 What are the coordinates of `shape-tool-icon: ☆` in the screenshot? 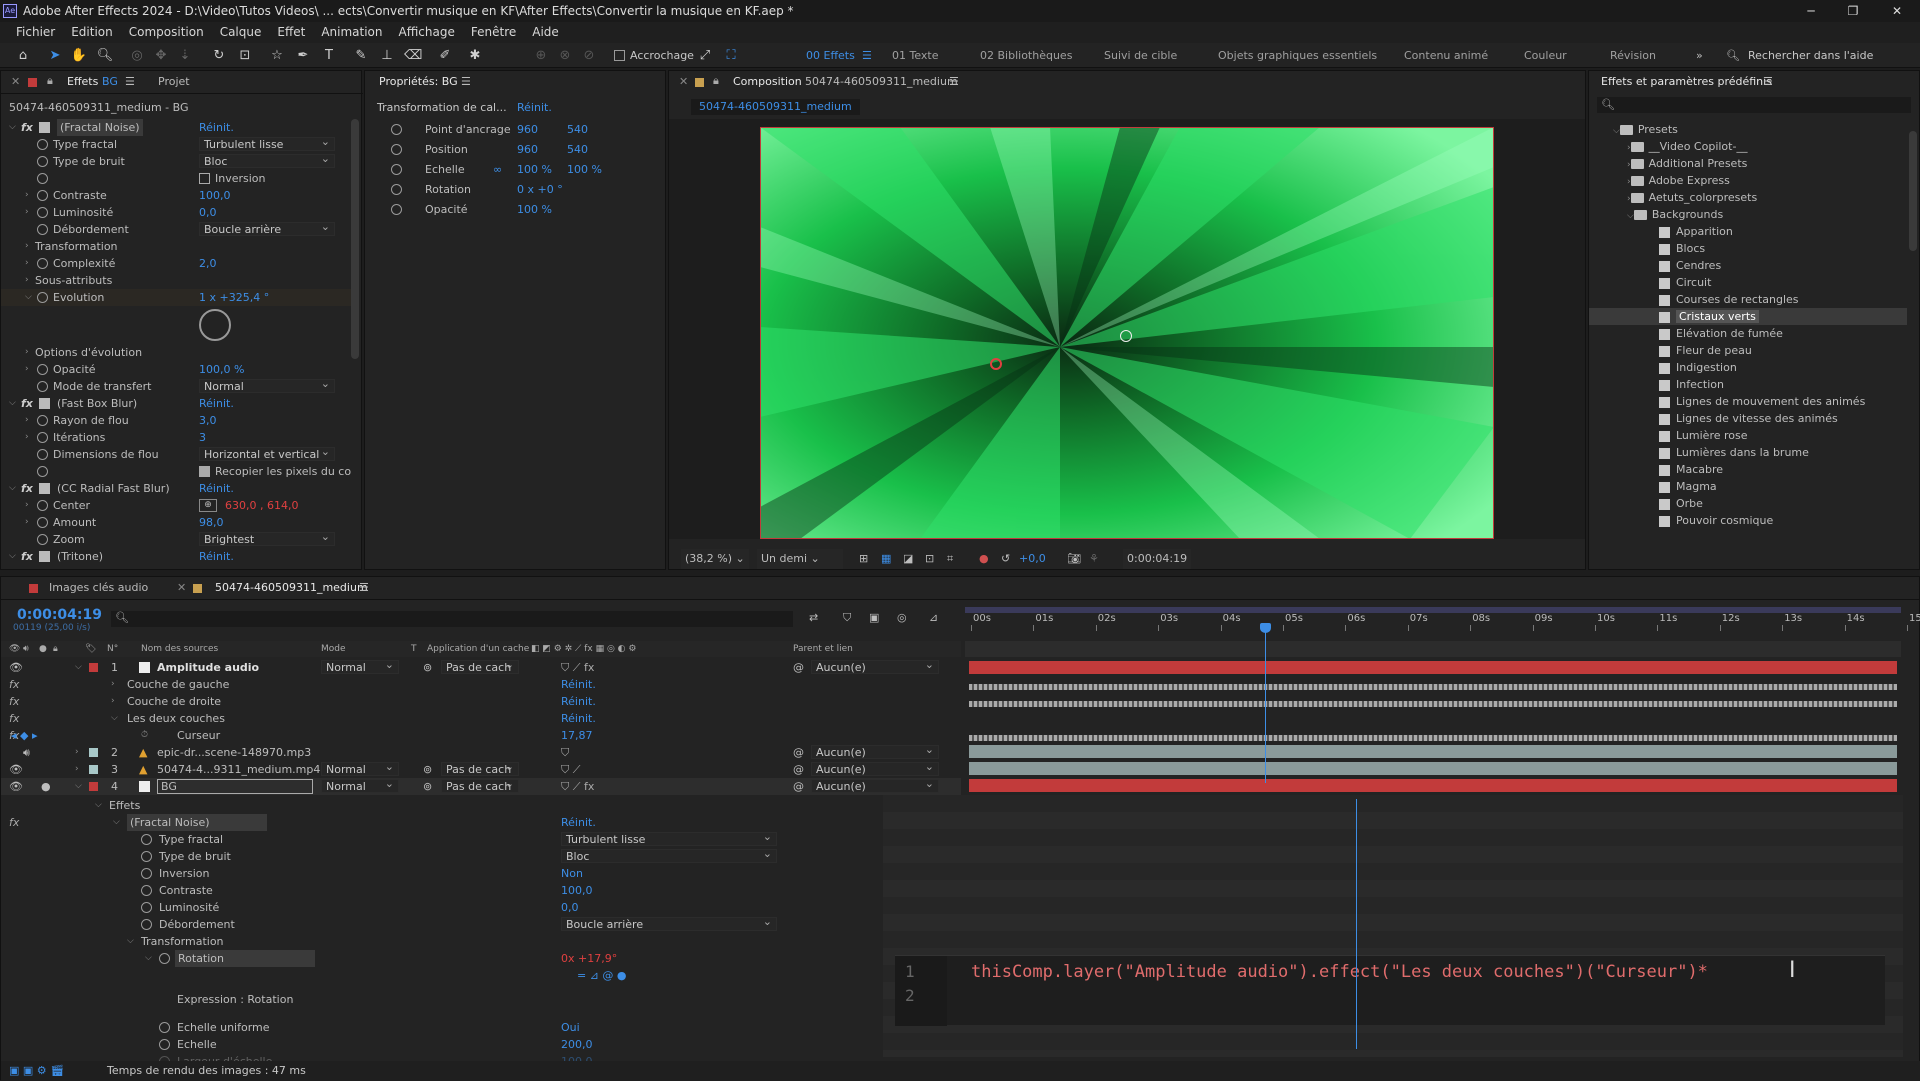 It's located at (277, 56).